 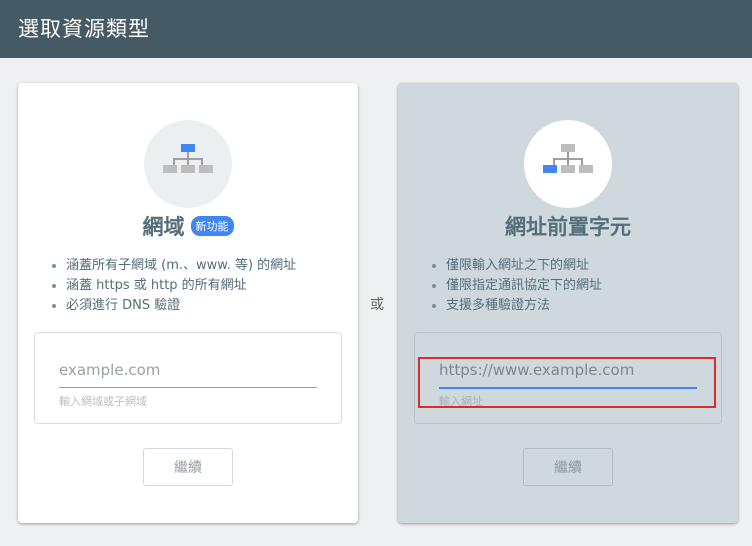 I want to click on url-prefix-title: 網址前置字元, so click(x=568, y=227).